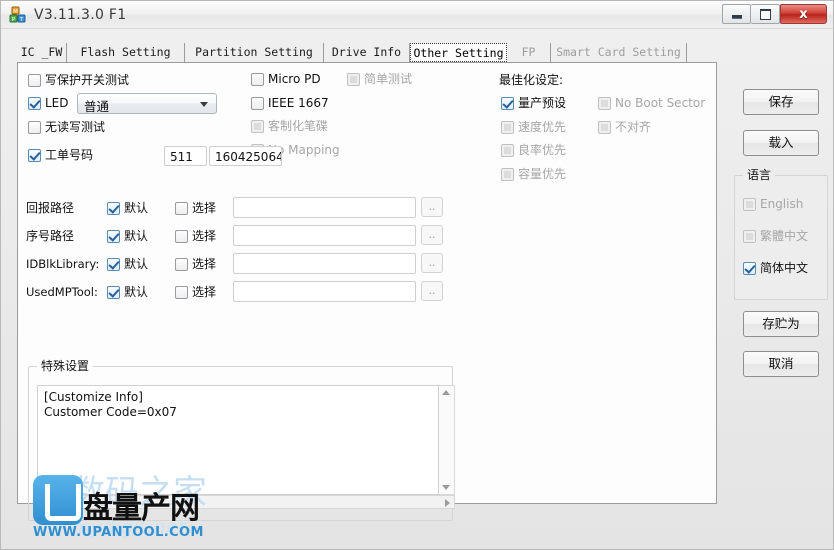  What do you see at coordinates (63, 264) in the screenshot?
I see `path-row-label-idblklibrary: IDBlkLibrary:` at bounding box center [63, 264].